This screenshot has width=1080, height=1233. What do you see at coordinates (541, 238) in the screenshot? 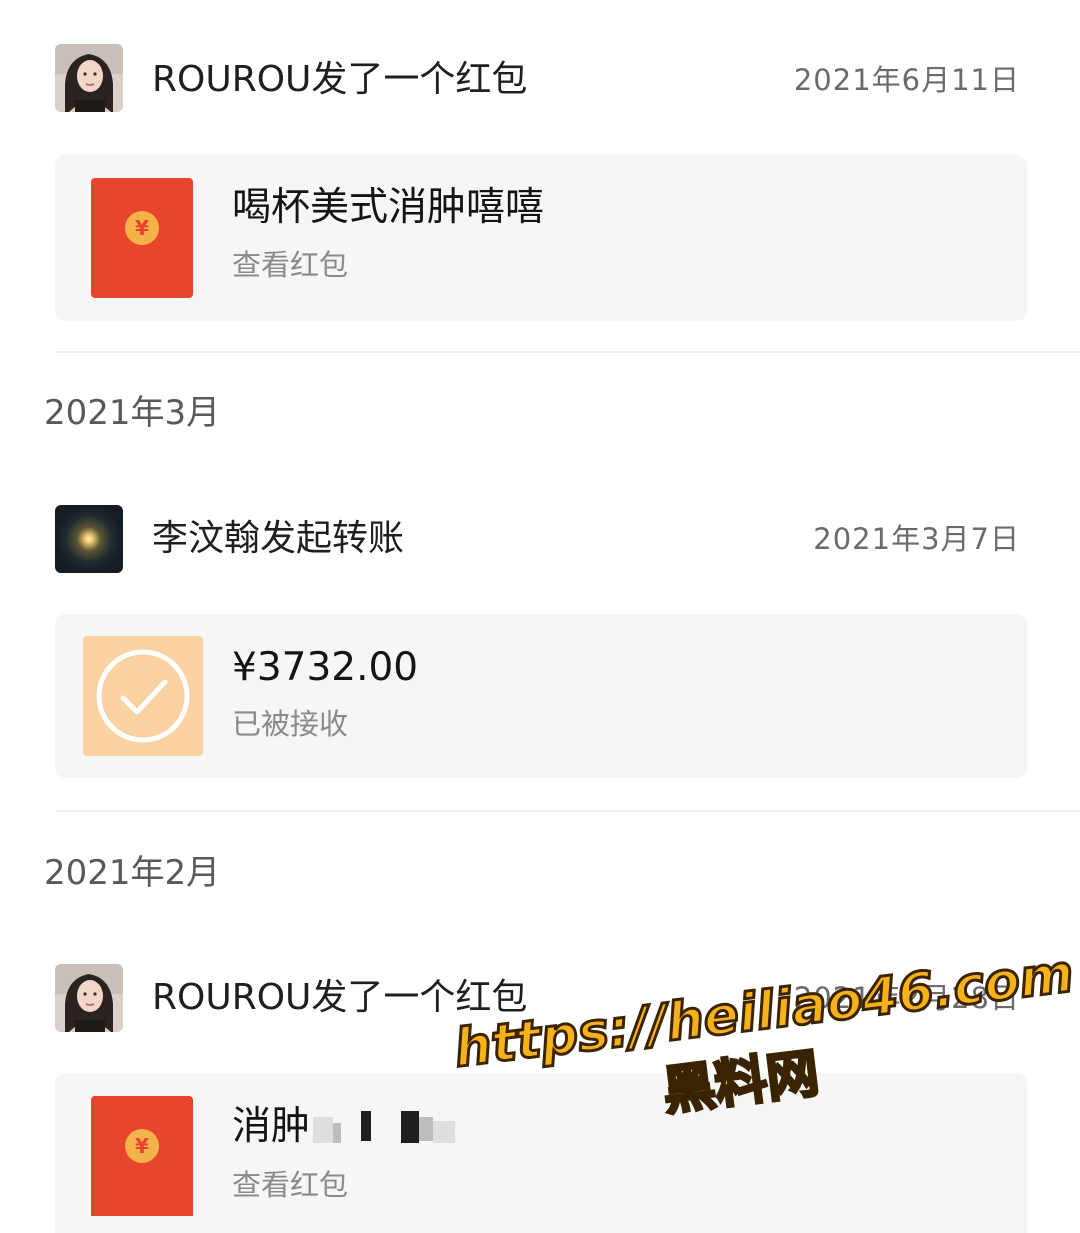
I see `red-packet-card: ¥ 喝杯美式消肿嘻嘻 查看红包` at bounding box center [541, 238].